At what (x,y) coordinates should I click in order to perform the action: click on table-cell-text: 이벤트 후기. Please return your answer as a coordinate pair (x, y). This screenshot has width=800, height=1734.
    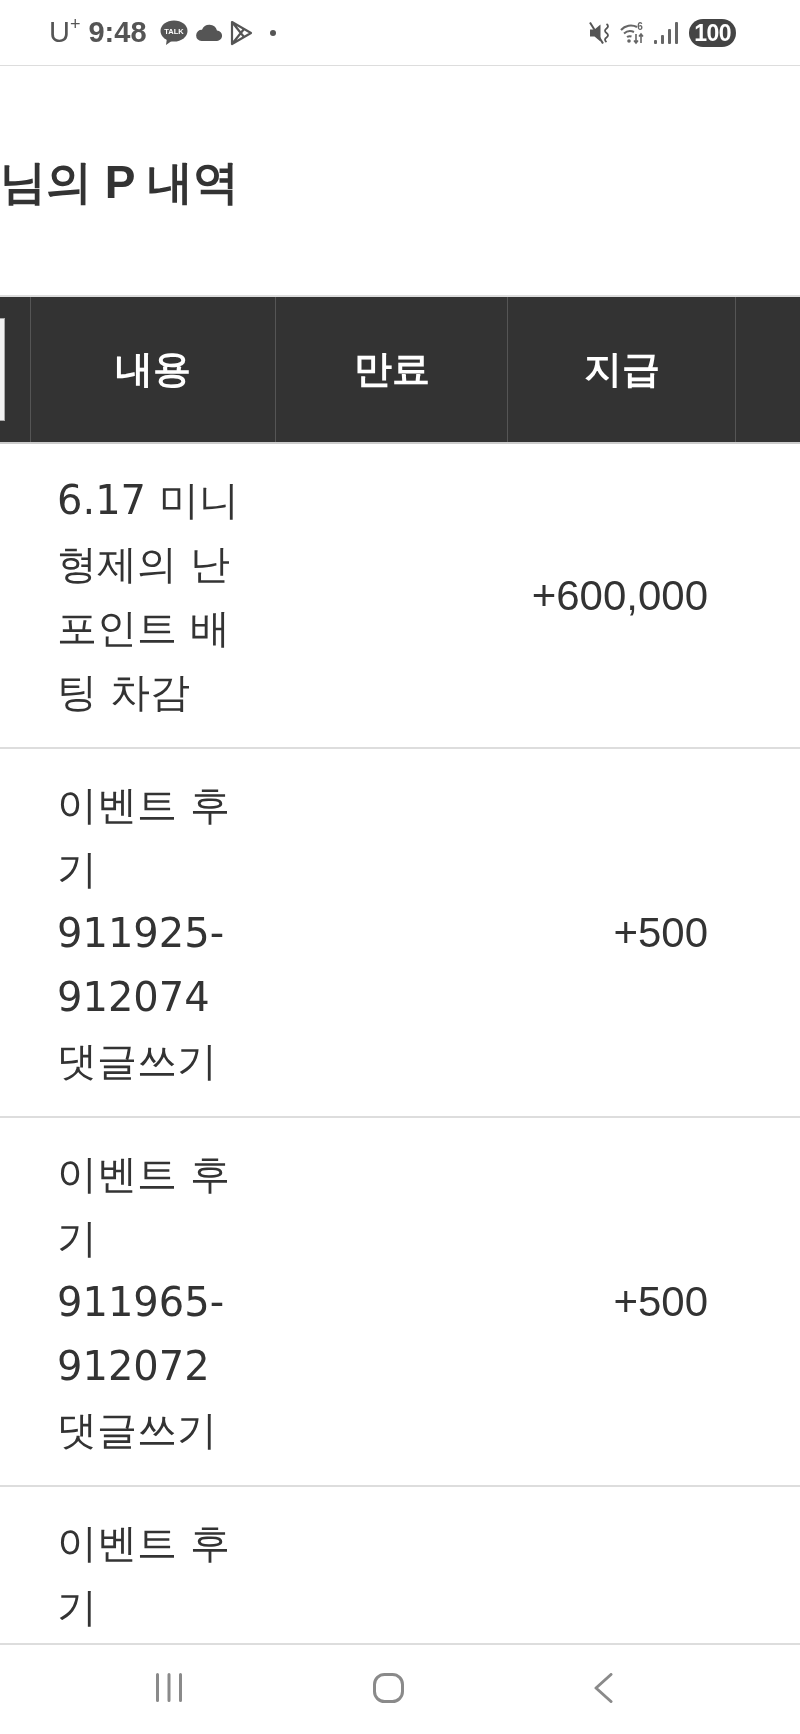
    Looking at the image, I should click on (144, 1575).